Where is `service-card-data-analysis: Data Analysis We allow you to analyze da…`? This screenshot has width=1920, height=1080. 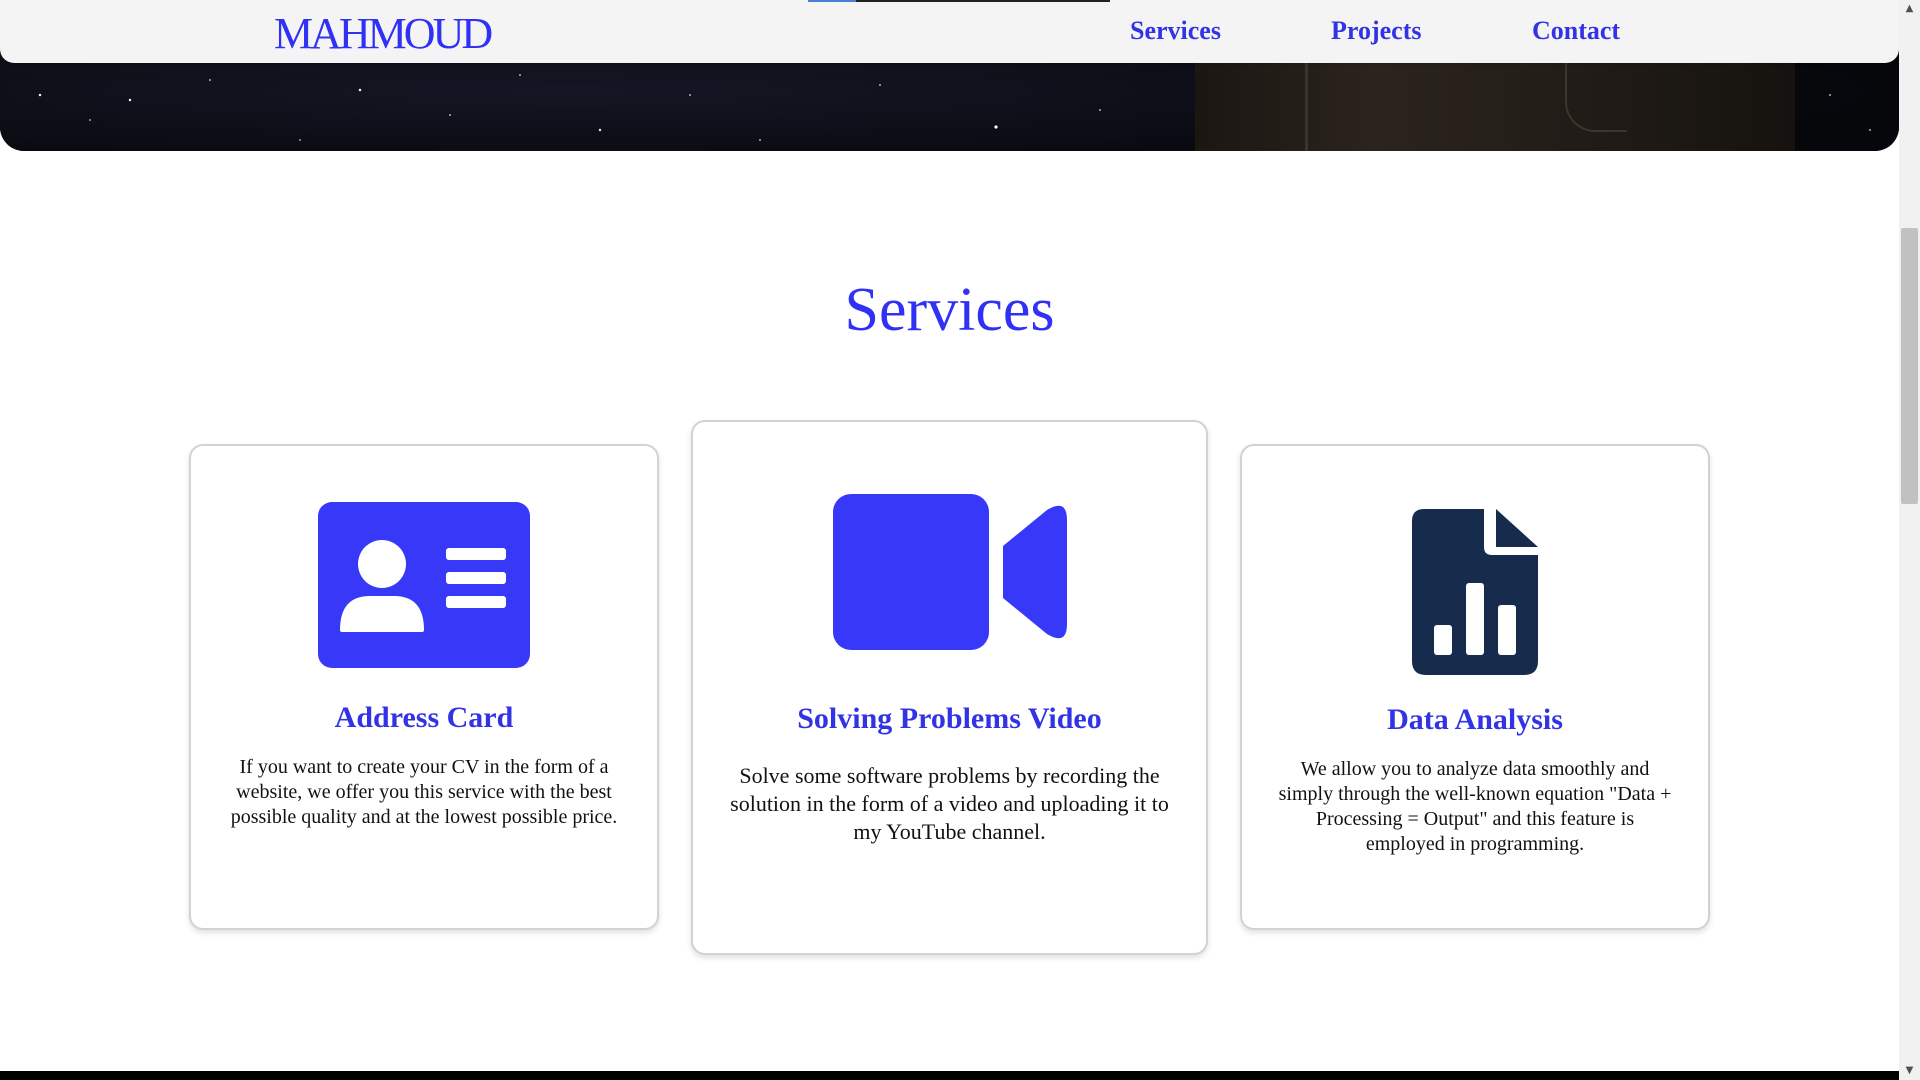
service-card-data-analysis: Data Analysis We allow you to analyze da… is located at coordinates (1475, 687).